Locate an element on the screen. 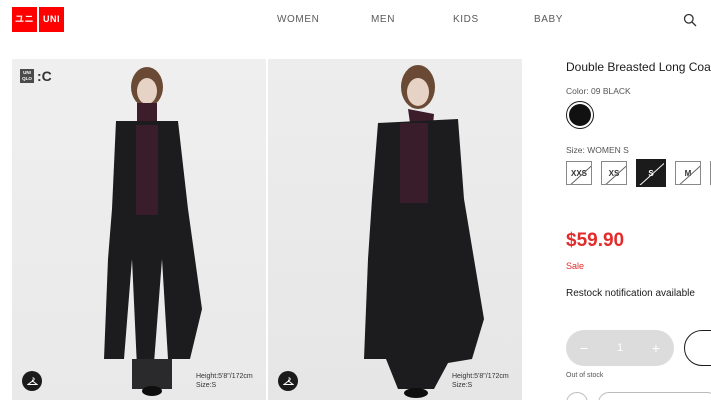  add-to-cart-button is located at coordinates (697, 348).